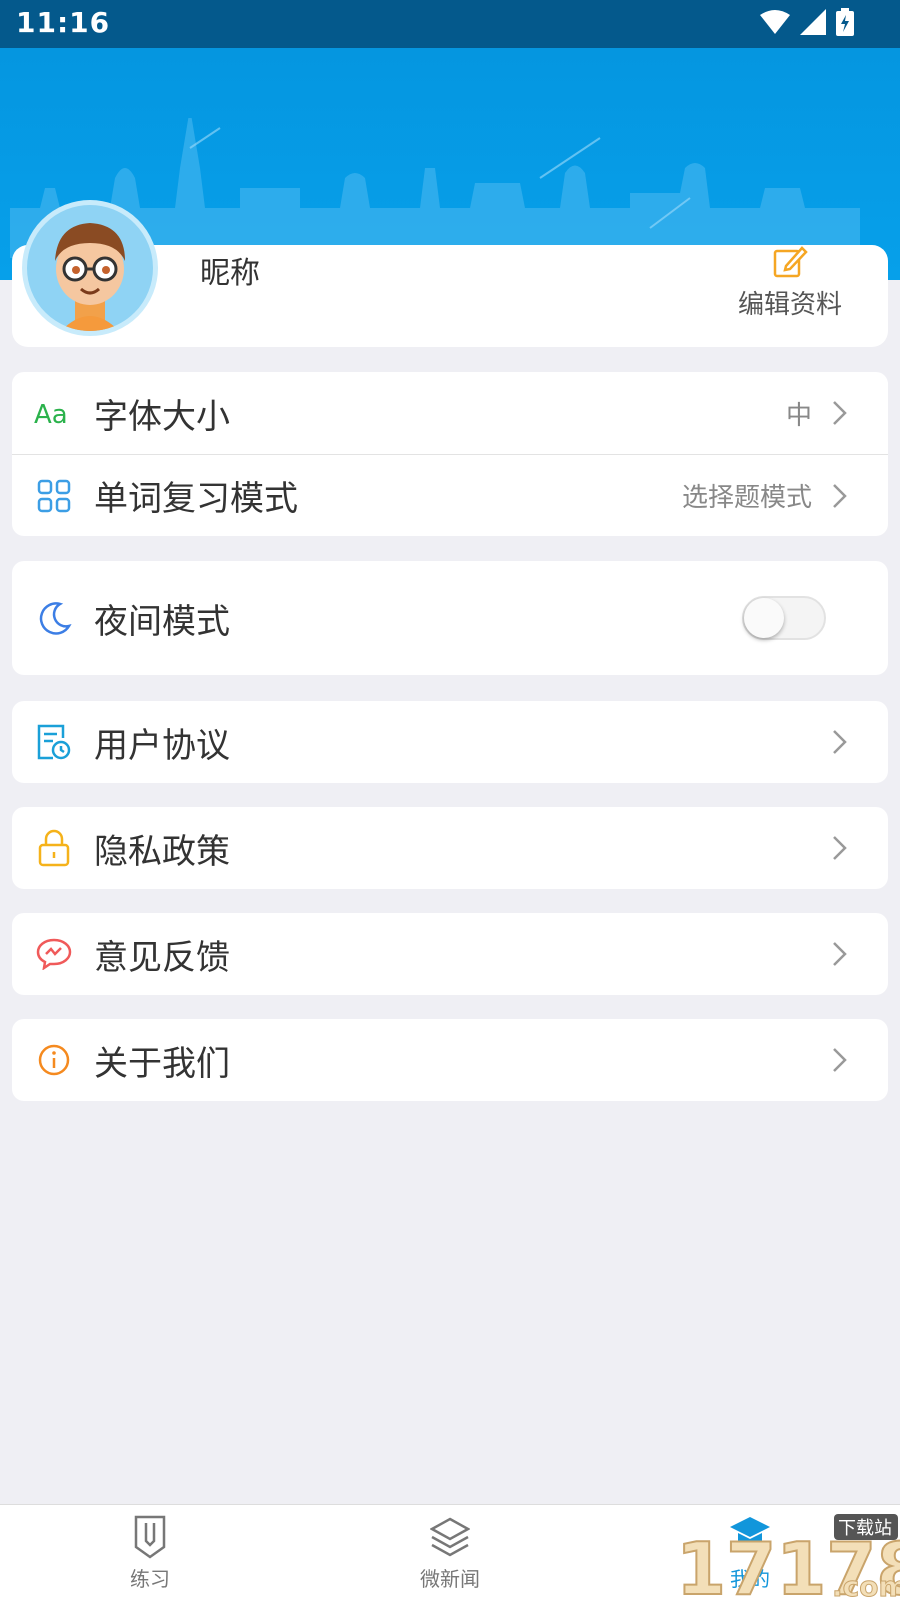  I want to click on night-mode-toggle, so click(784, 618).